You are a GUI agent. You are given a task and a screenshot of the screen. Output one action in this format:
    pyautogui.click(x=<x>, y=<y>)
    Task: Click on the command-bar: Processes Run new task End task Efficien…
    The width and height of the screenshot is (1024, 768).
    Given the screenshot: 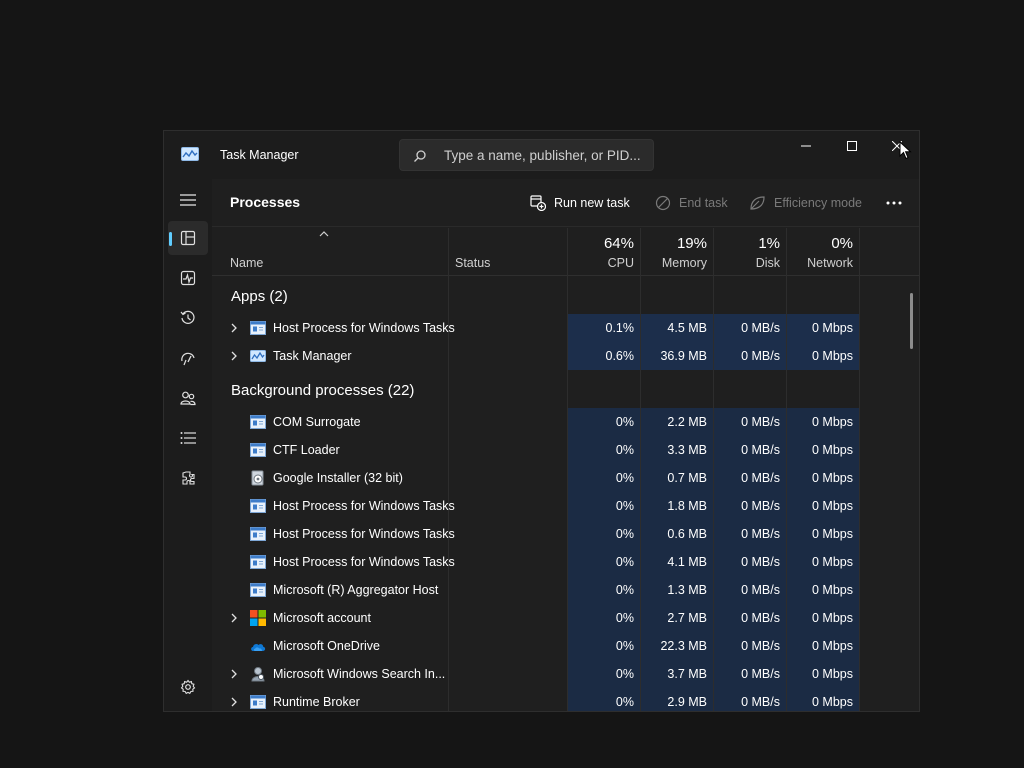 What is the action you would take?
    pyautogui.click(x=565, y=203)
    